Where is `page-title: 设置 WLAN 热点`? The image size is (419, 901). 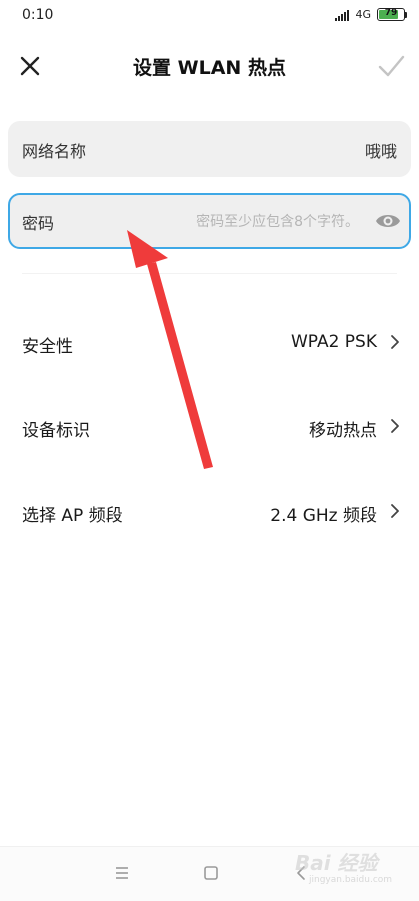 page-title: 设置 WLAN 热点 is located at coordinates (209, 68).